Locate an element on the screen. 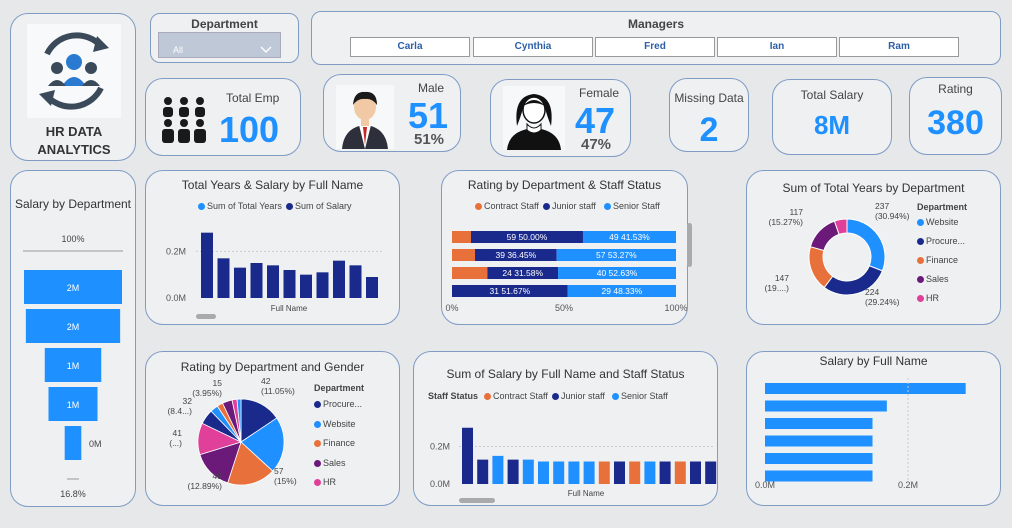  tys-scrollbar is located at coordinates (206, 316).